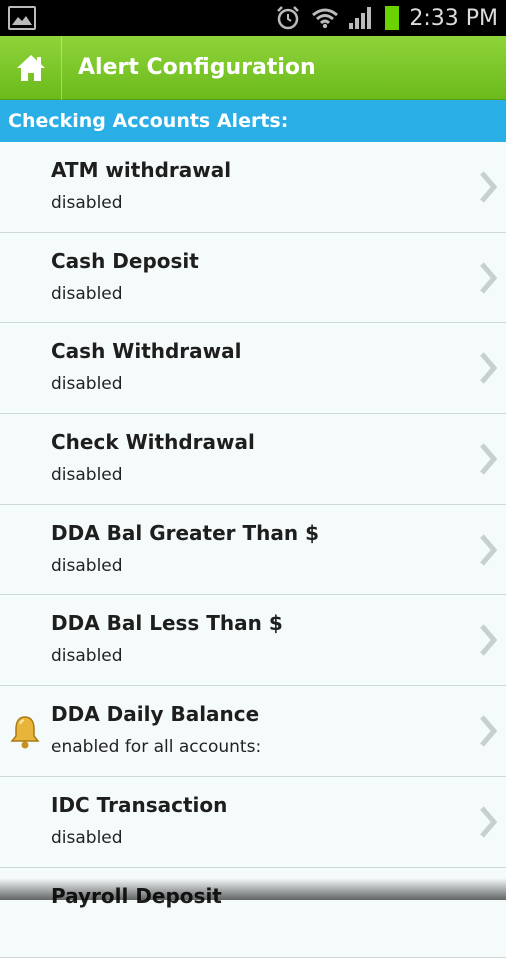 The image size is (506, 958). I want to click on alarm-icon, so click(288, 18).